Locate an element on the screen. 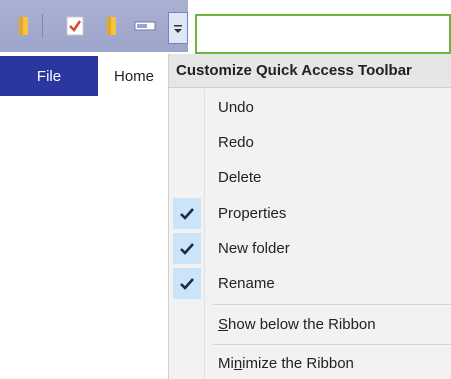 The height and width of the screenshot is (379, 451). tab-file: File is located at coordinates (49, 76).